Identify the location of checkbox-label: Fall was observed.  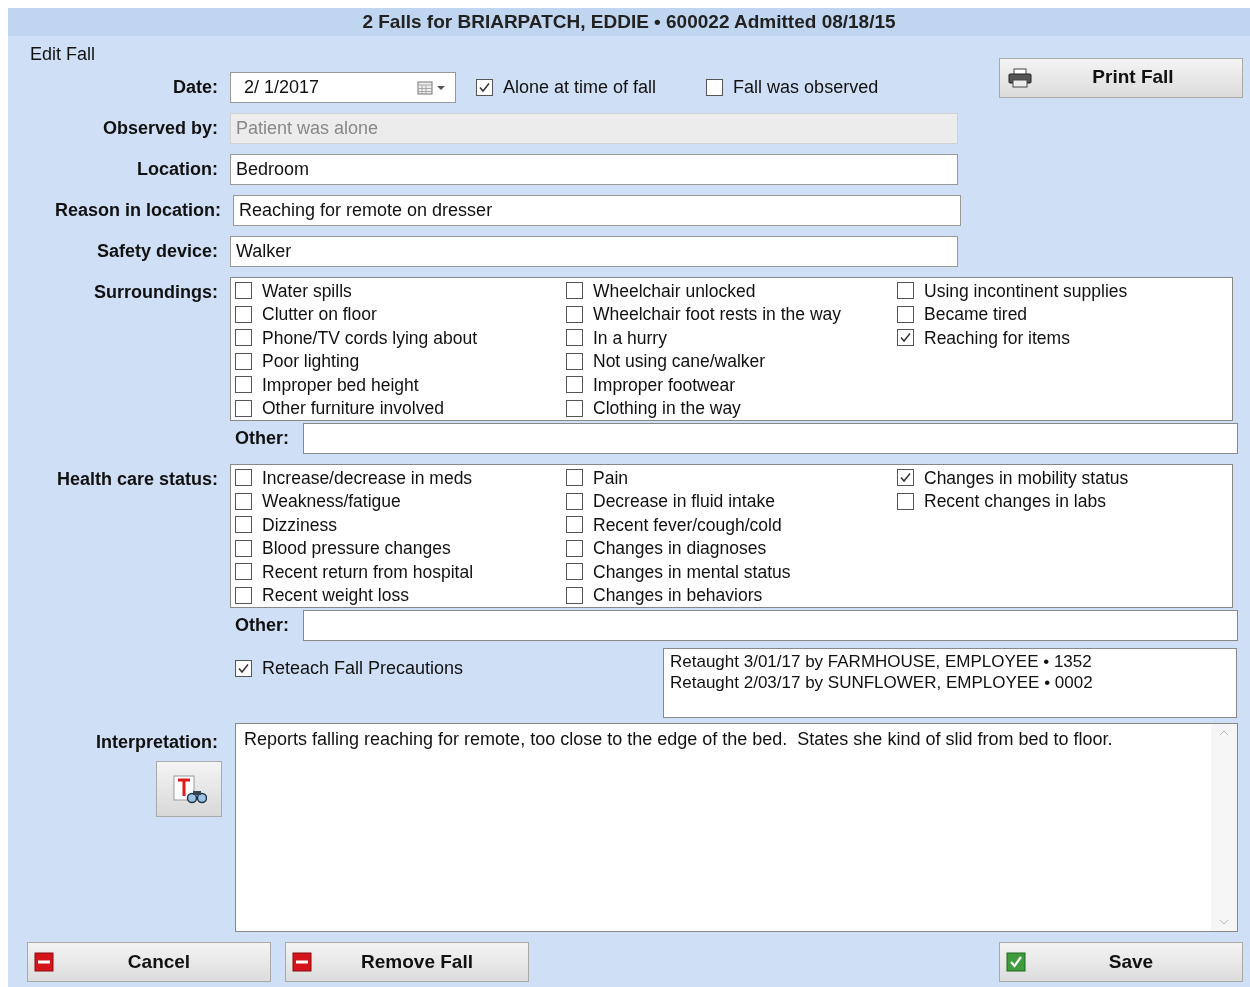
(806, 87).